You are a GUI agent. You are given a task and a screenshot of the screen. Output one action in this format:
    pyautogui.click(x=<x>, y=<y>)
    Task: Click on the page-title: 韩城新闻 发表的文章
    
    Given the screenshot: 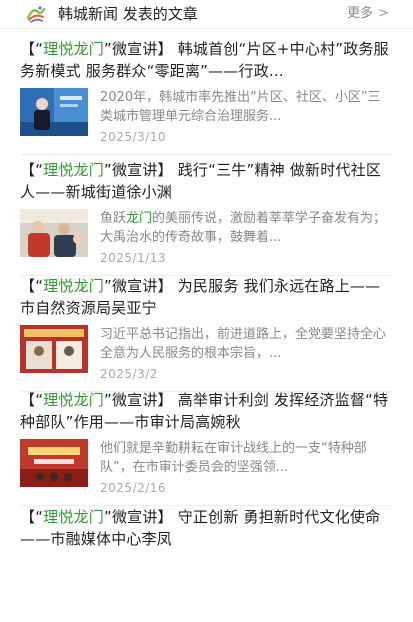 What is the action you would take?
    pyautogui.click(x=128, y=14)
    